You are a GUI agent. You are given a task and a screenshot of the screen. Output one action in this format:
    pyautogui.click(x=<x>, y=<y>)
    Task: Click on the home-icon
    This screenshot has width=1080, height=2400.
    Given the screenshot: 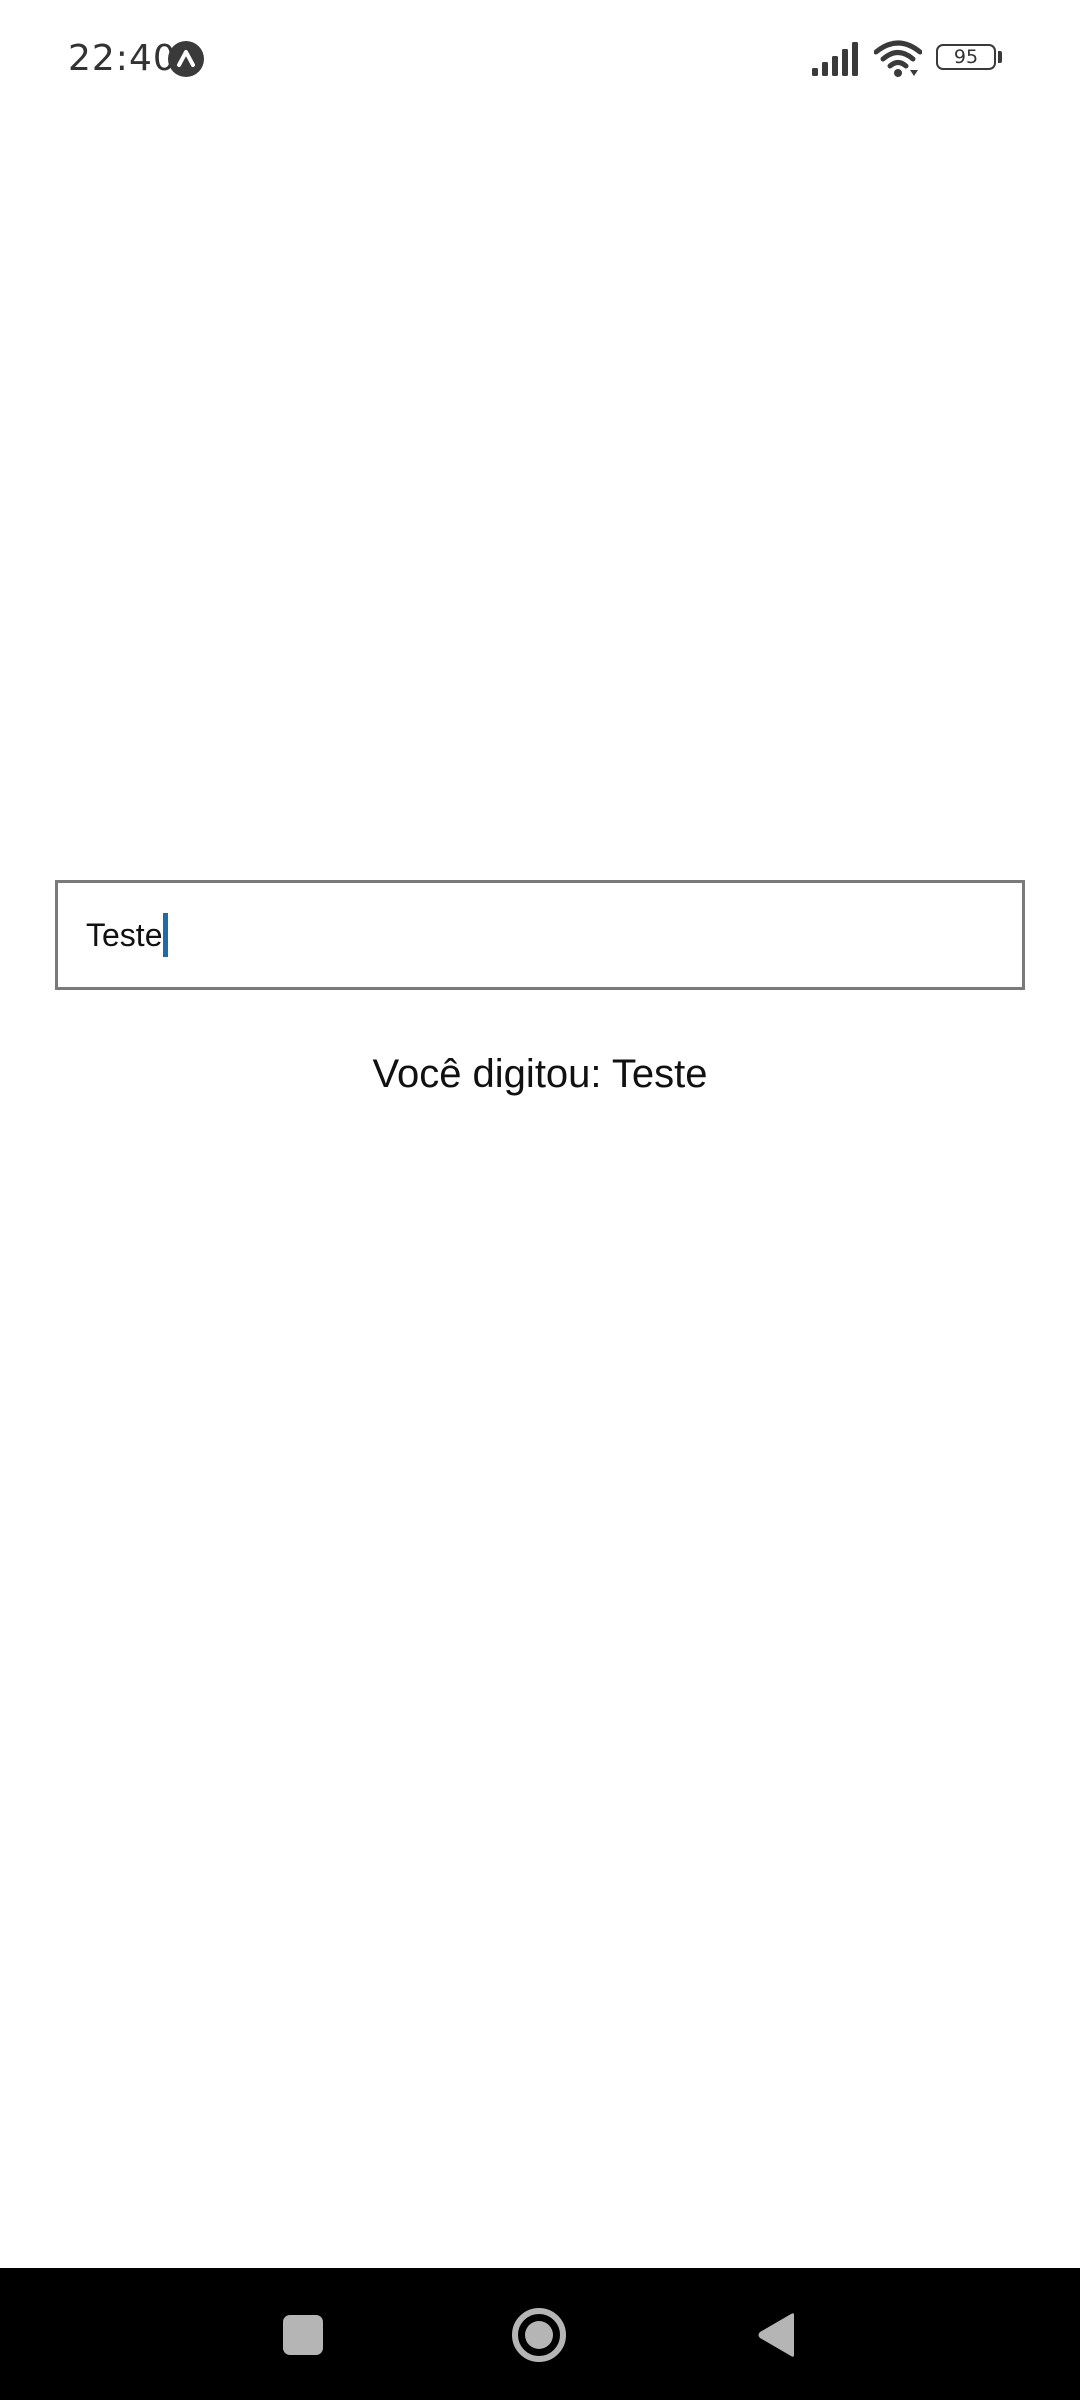 What is the action you would take?
    pyautogui.click(x=539, y=2335)
    